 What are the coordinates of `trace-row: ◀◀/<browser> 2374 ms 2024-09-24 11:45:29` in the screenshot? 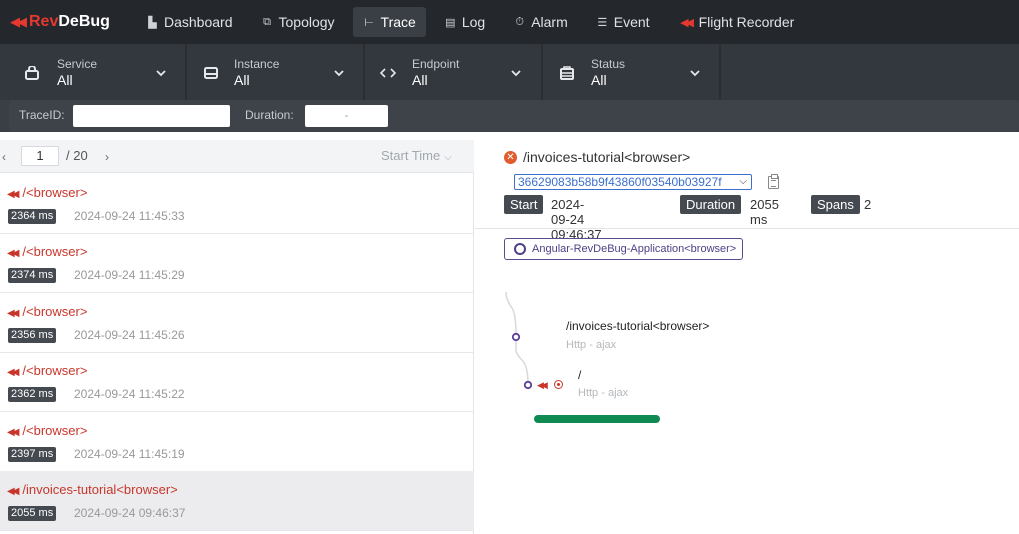 It's located at (237, 263).